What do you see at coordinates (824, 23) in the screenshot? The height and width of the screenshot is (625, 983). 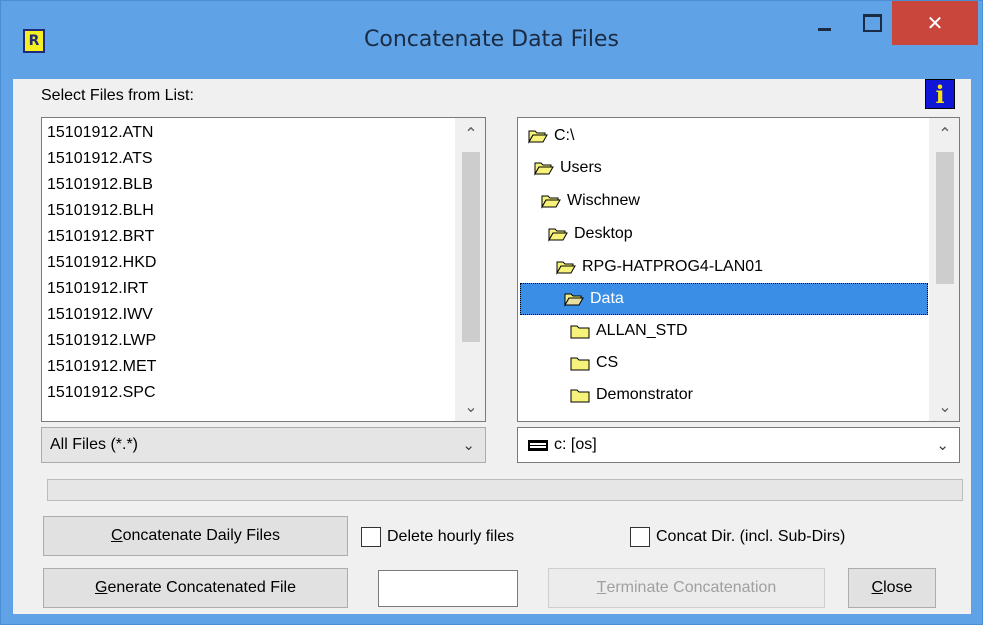 I see `minimize-button` at bounding box center [824, 23].